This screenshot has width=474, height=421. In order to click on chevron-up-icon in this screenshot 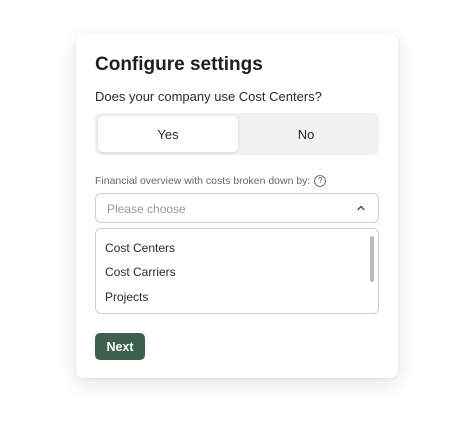, I will do `click(361, 208)`.